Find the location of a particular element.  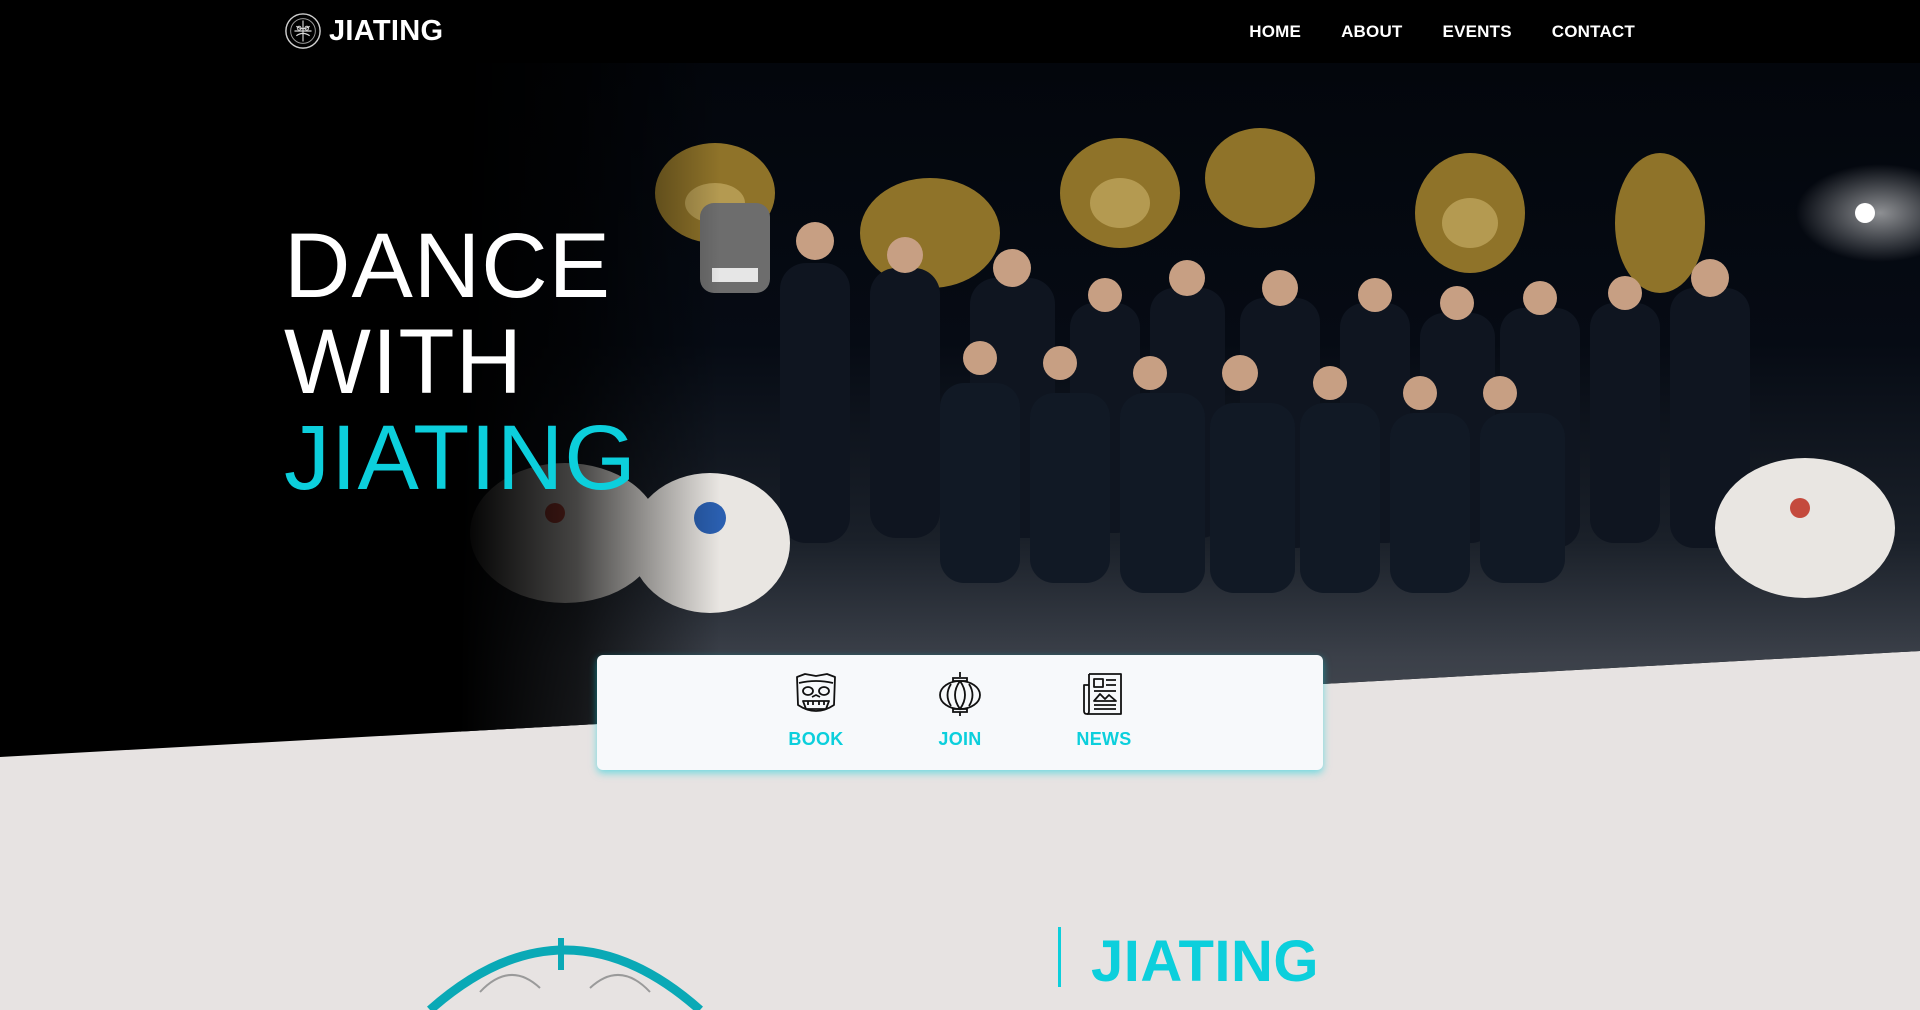

about-title: JIATING is located at coordinates (1205, 961).